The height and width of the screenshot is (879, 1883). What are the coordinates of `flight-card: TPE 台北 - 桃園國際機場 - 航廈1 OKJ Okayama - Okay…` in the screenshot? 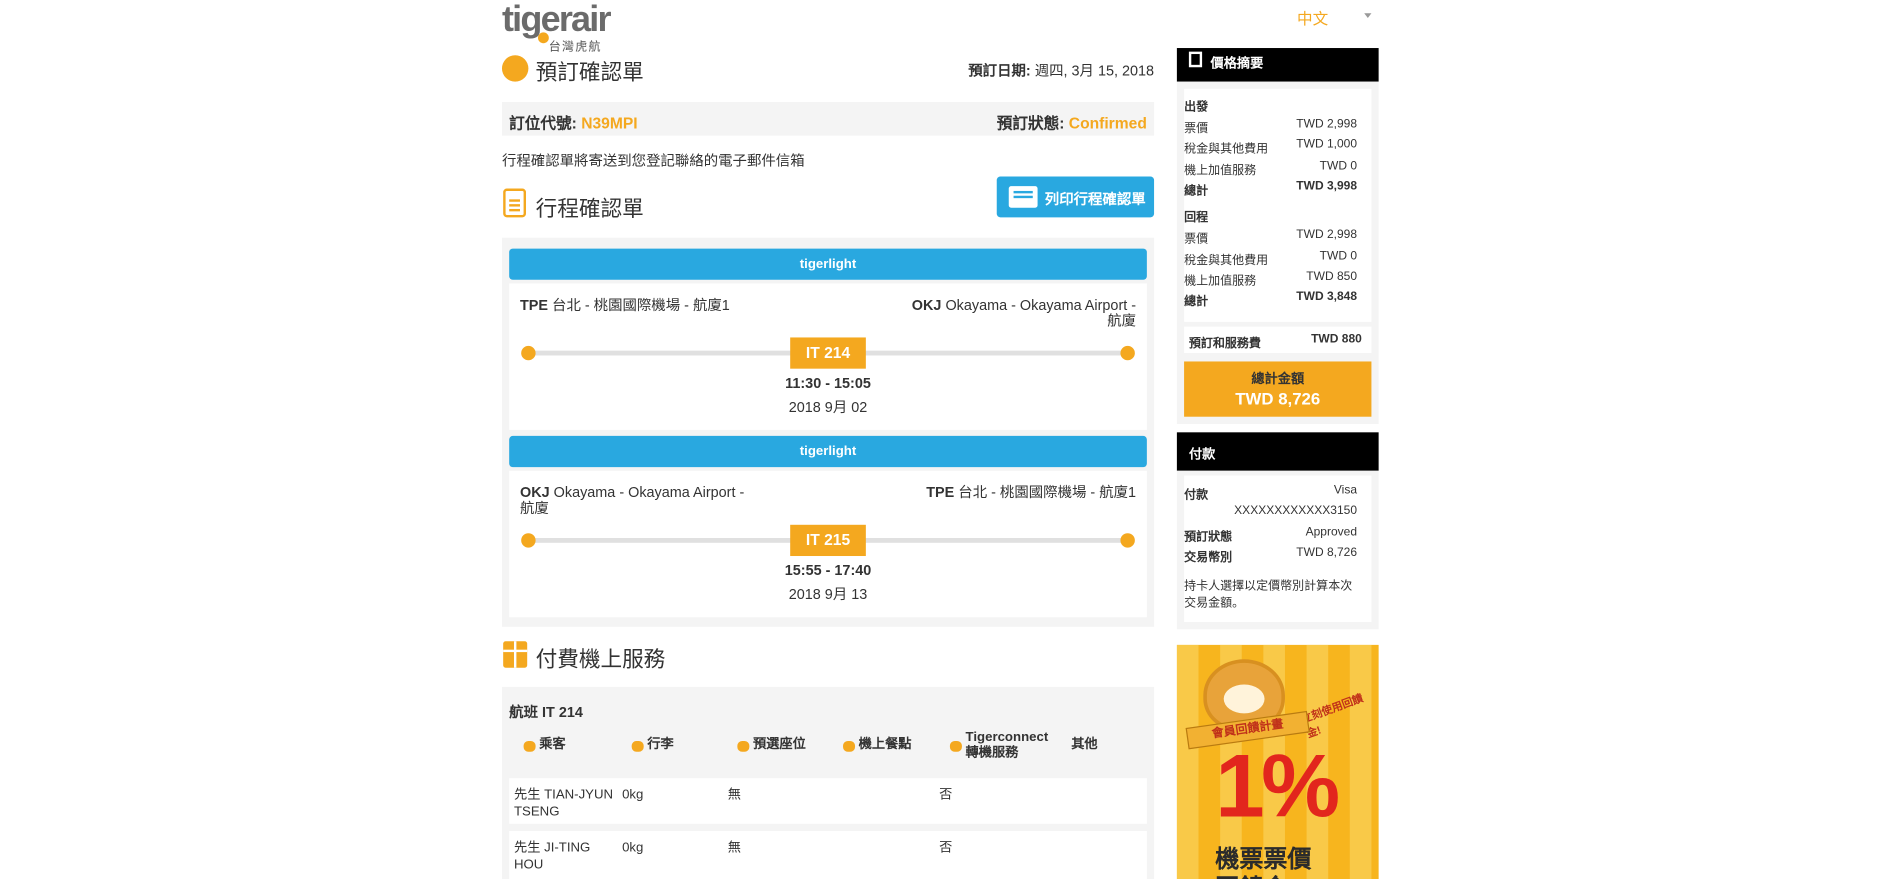 It's located at (828, 356).